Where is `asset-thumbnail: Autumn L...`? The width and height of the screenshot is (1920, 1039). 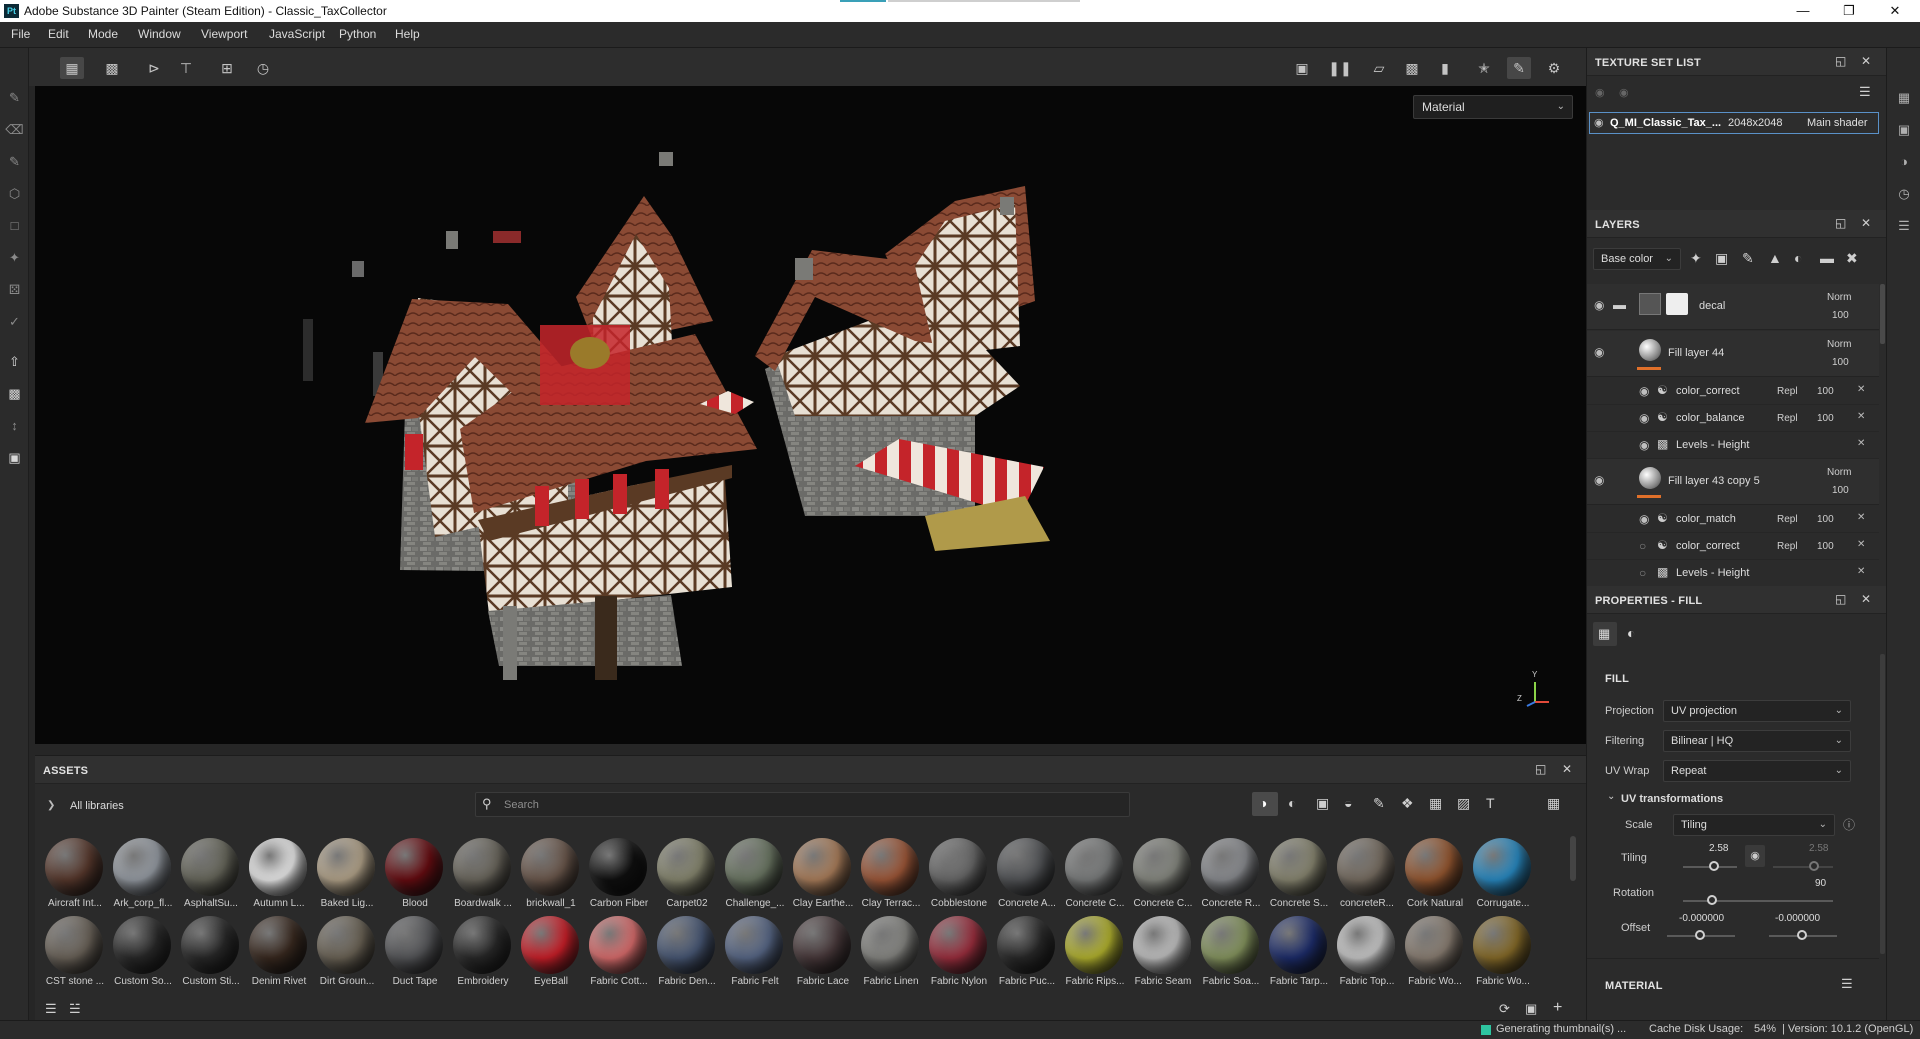 asset-thumbnail: Autumn L... is located at coordinates (278, 877).